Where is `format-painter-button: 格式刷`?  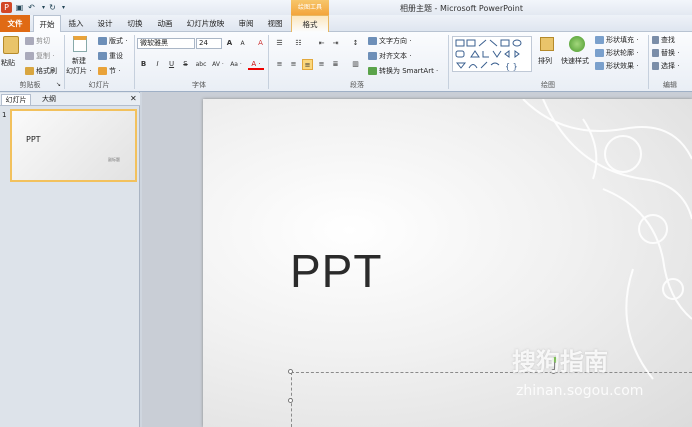
format-painter-button: 格式刷 is located at coordinates (41, 71).